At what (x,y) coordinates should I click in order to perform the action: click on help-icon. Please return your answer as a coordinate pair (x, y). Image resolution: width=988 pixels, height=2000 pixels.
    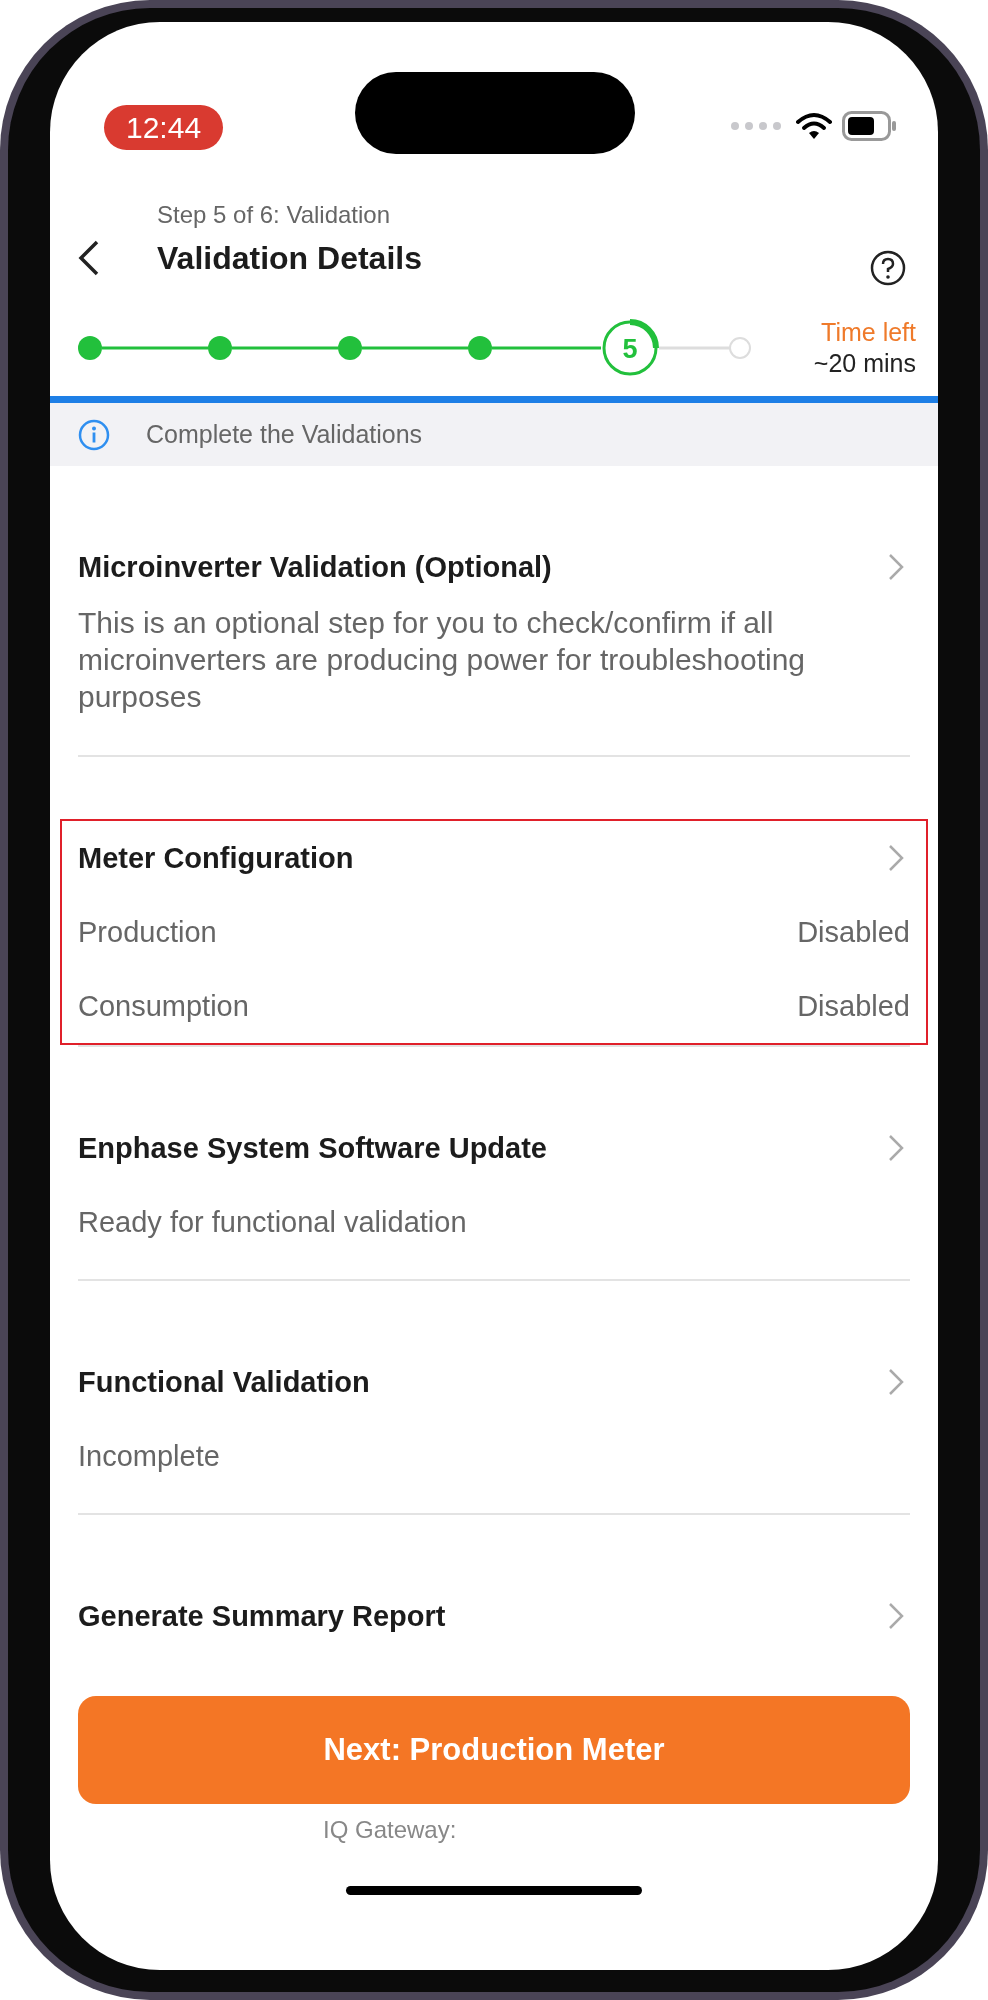
    Looking at the image, I should click on (888, 268).